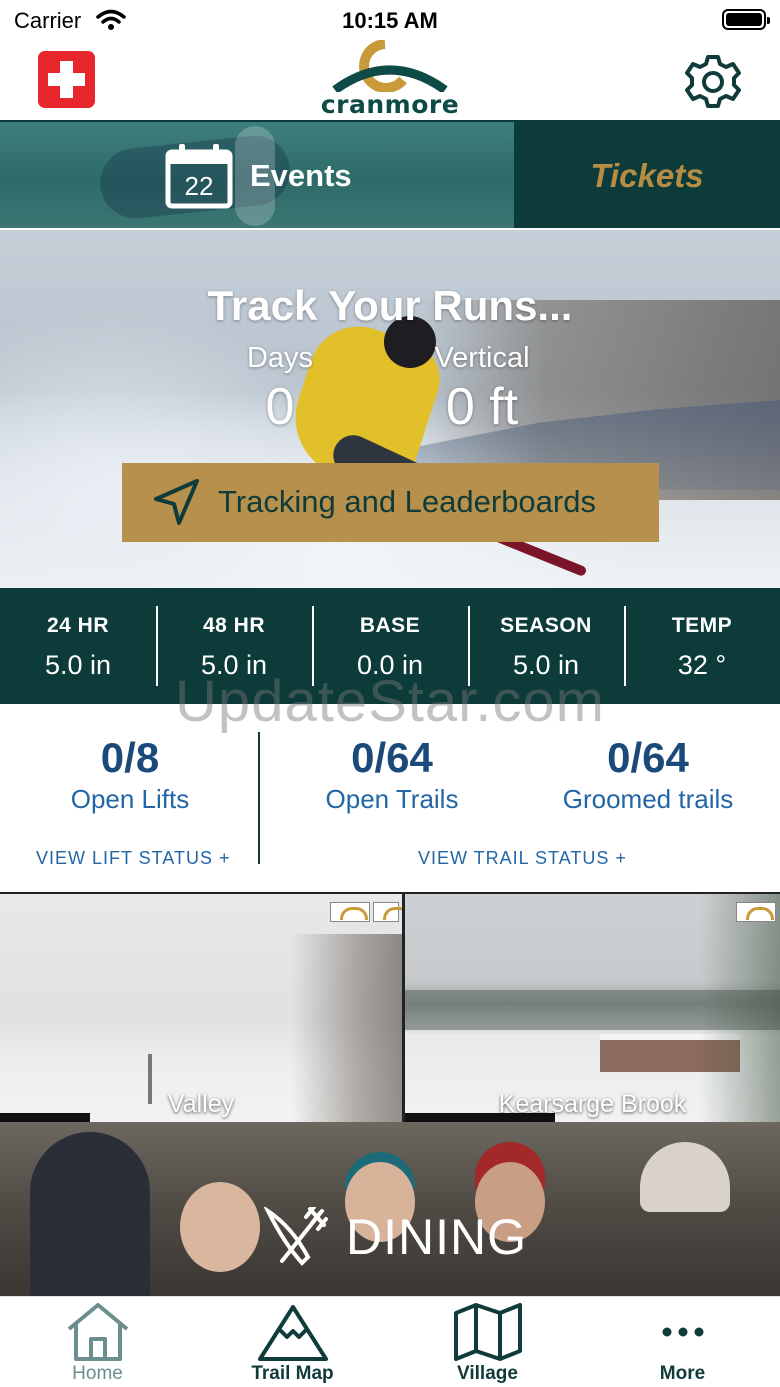 This screenshot has height=1387, width=780. What do you see at coordinates (648, 799) in the screenshot?
I see `groomed-trails-label: Groomed trails` at bounding box center [648, 799].